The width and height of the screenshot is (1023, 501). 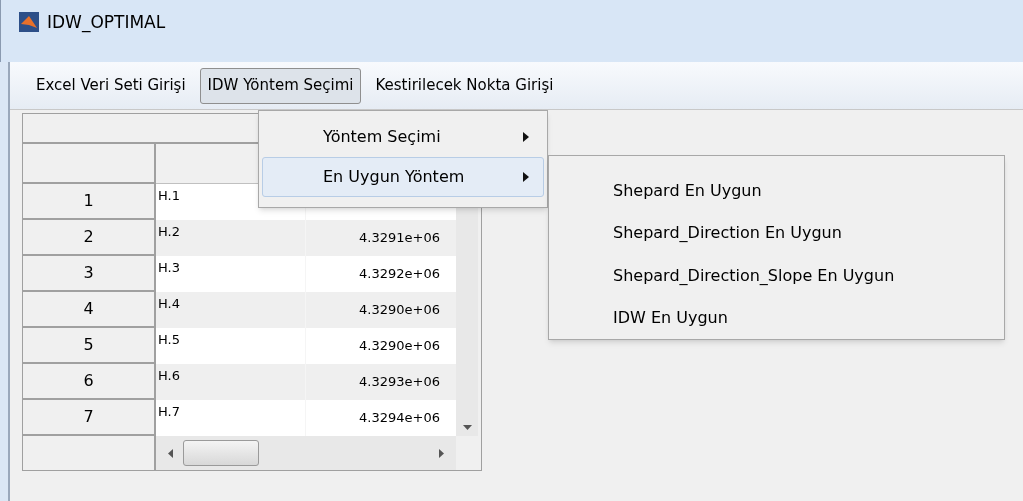 What do you see at coordinates (464, 85) in the screenshot?
I see `menu-item: Kestirilecek Nokta Girişi` at bounding box center [464, 85].